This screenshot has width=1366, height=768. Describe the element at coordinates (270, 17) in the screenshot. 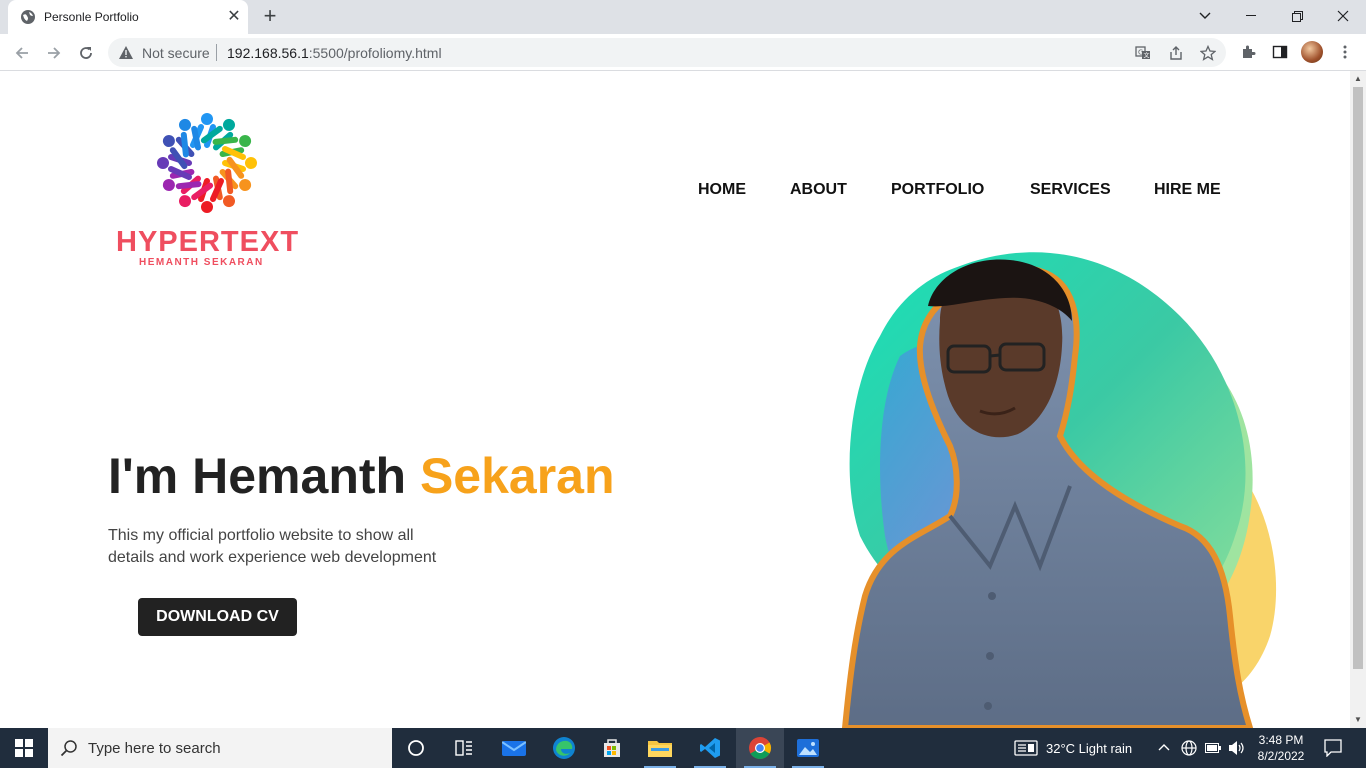

I see `new-tab-icon: +` at that location.